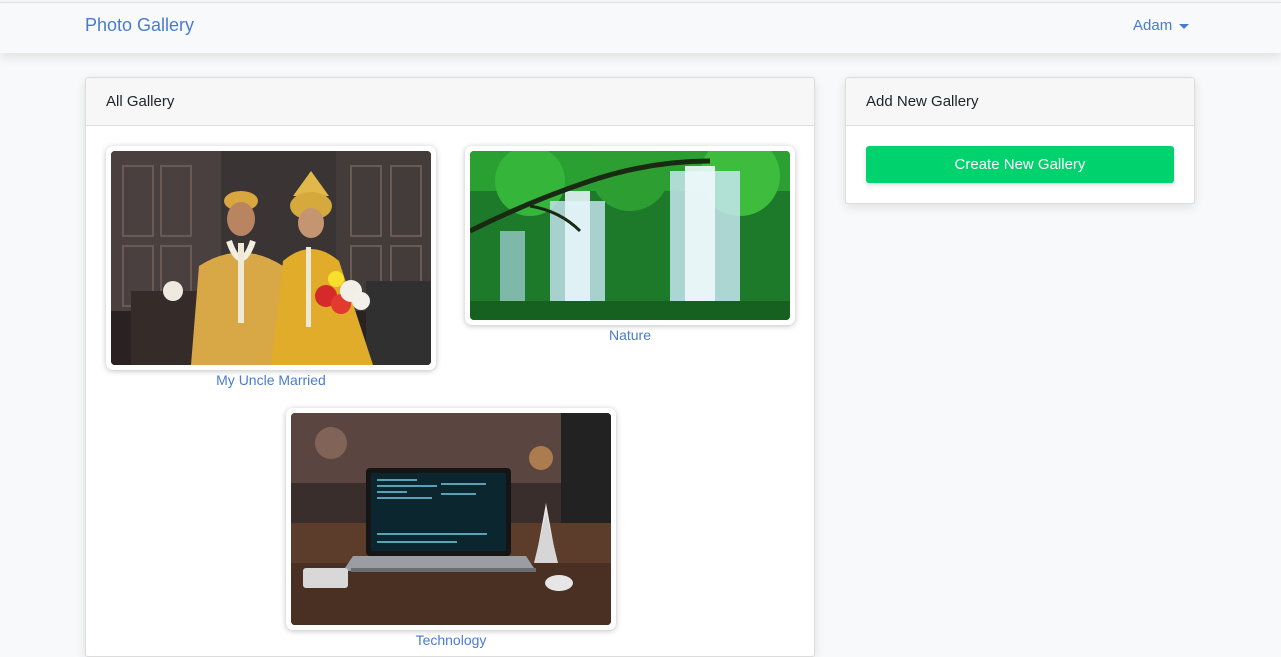 The height and width of the screenshot is (657, 1281). What do you see at coordinates (451, 640) in the screenshot?
I see `gallery-caption-technology: Technology` at bounding box center [451, 640].